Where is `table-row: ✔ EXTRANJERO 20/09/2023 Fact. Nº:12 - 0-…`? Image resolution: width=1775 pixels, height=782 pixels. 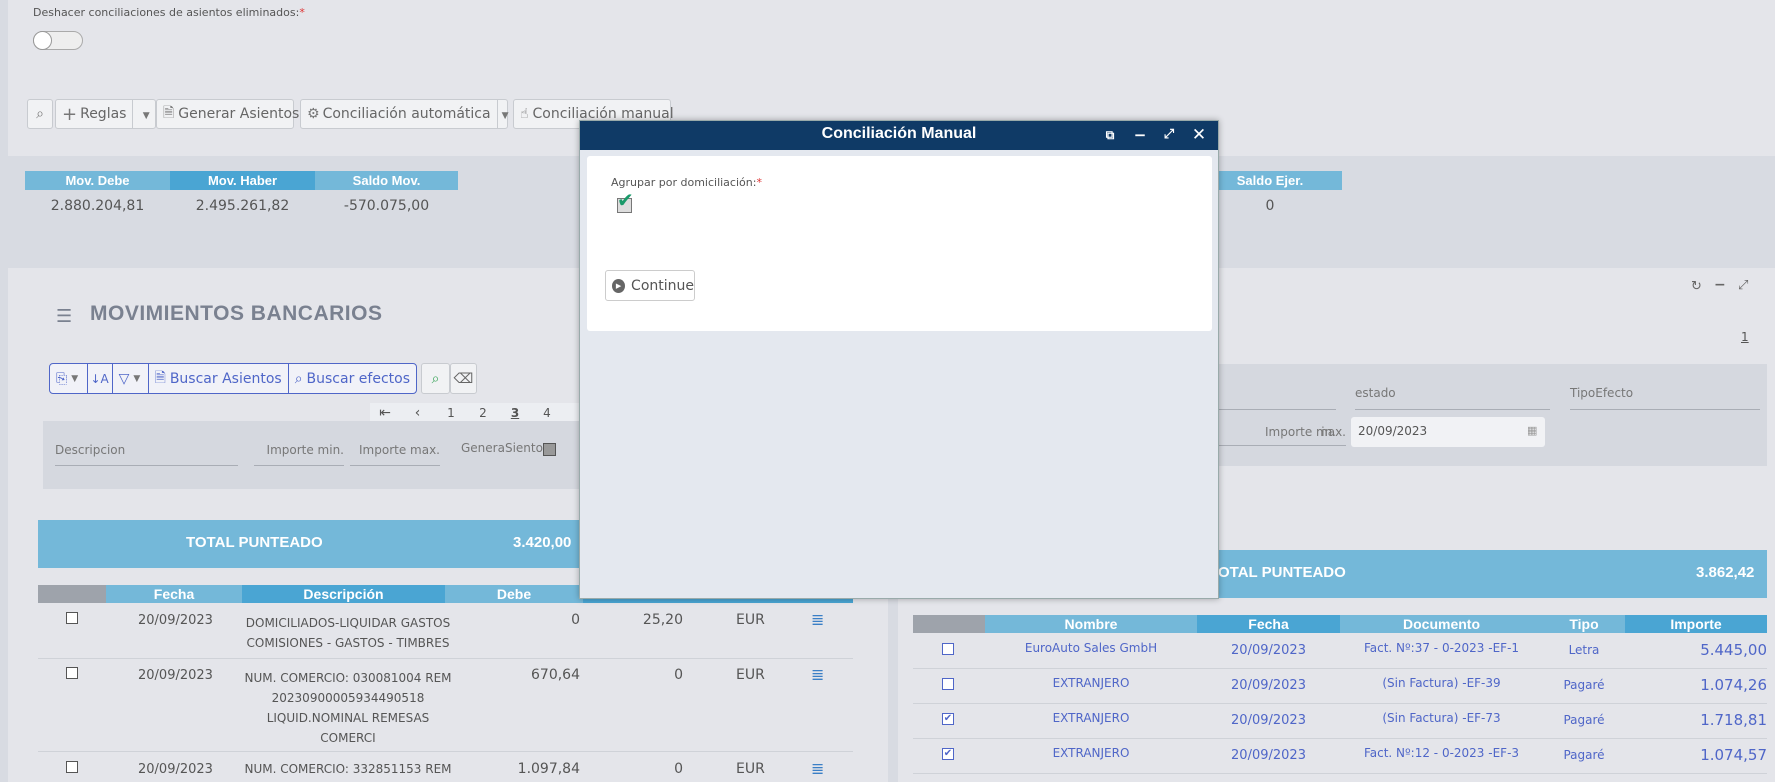
table-row: ✔ EXTRANJERO 20/09/2023 Fact. Nº:12 - 0-… is located at coordinates (1340, 756).